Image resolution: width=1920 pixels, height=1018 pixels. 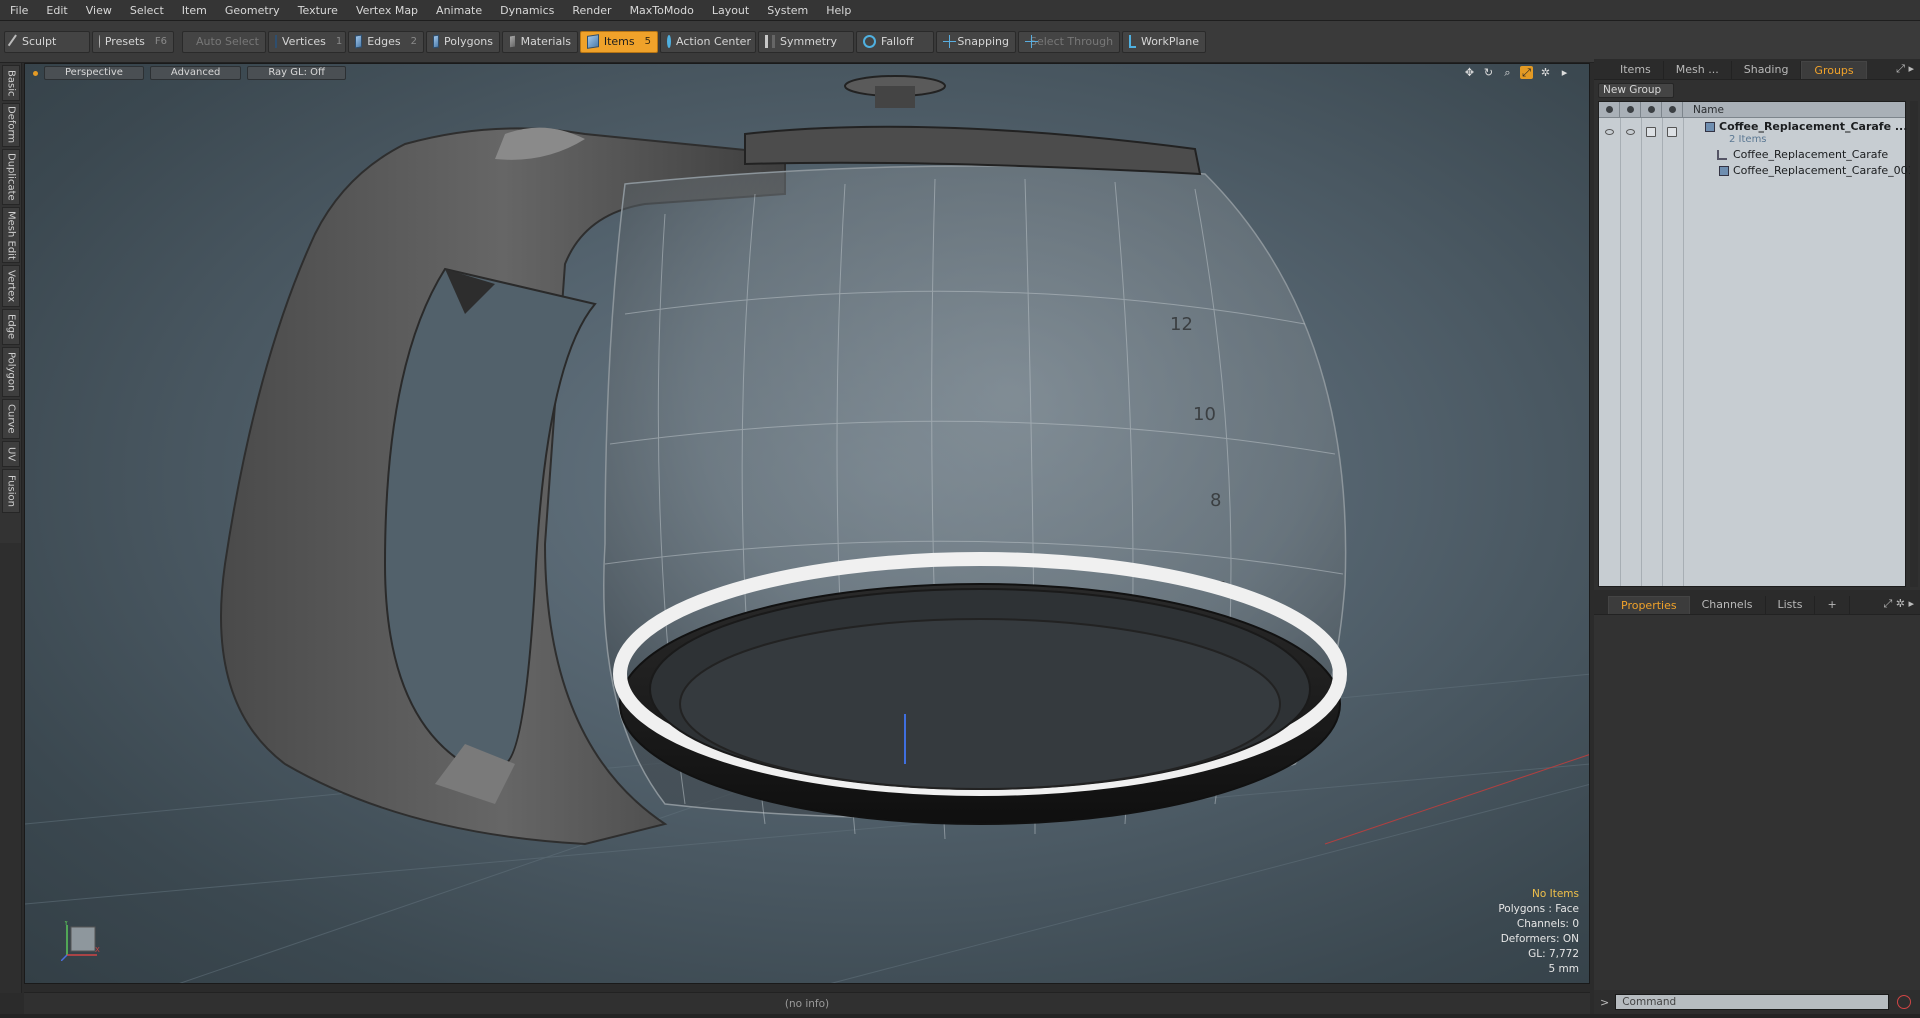 I want to click on gizmo-x-label: X, so click(x=97, y=950).